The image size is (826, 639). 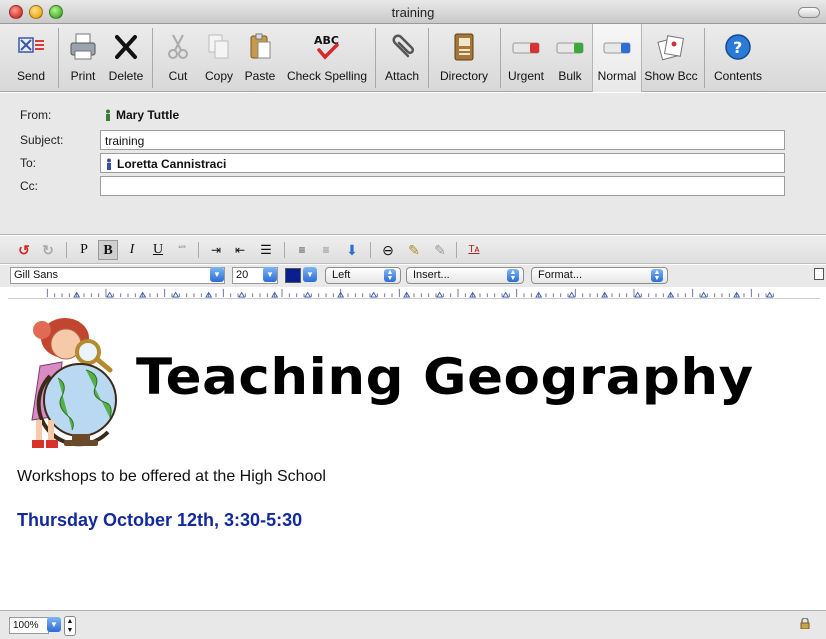 I want to click on page-icon, so click(x=819, y=274).